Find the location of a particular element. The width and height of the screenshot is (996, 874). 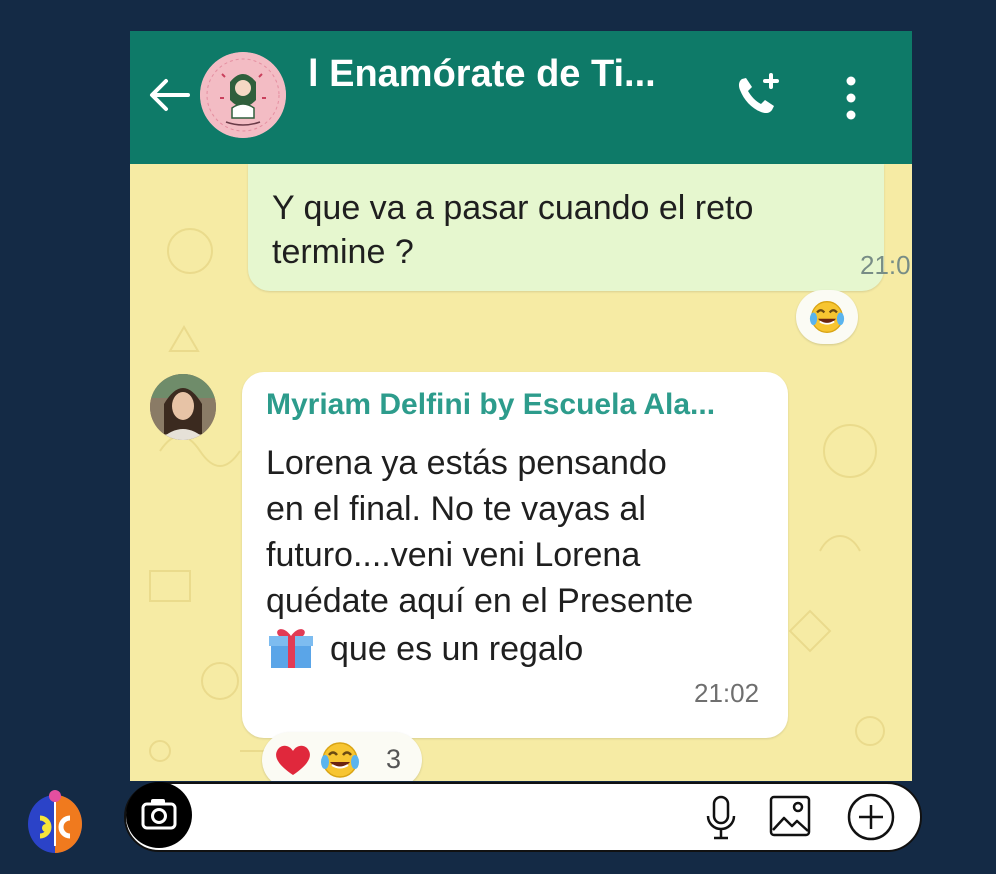

incoming-message-line-last: que es un regalo is located at coordinates (521, 648).